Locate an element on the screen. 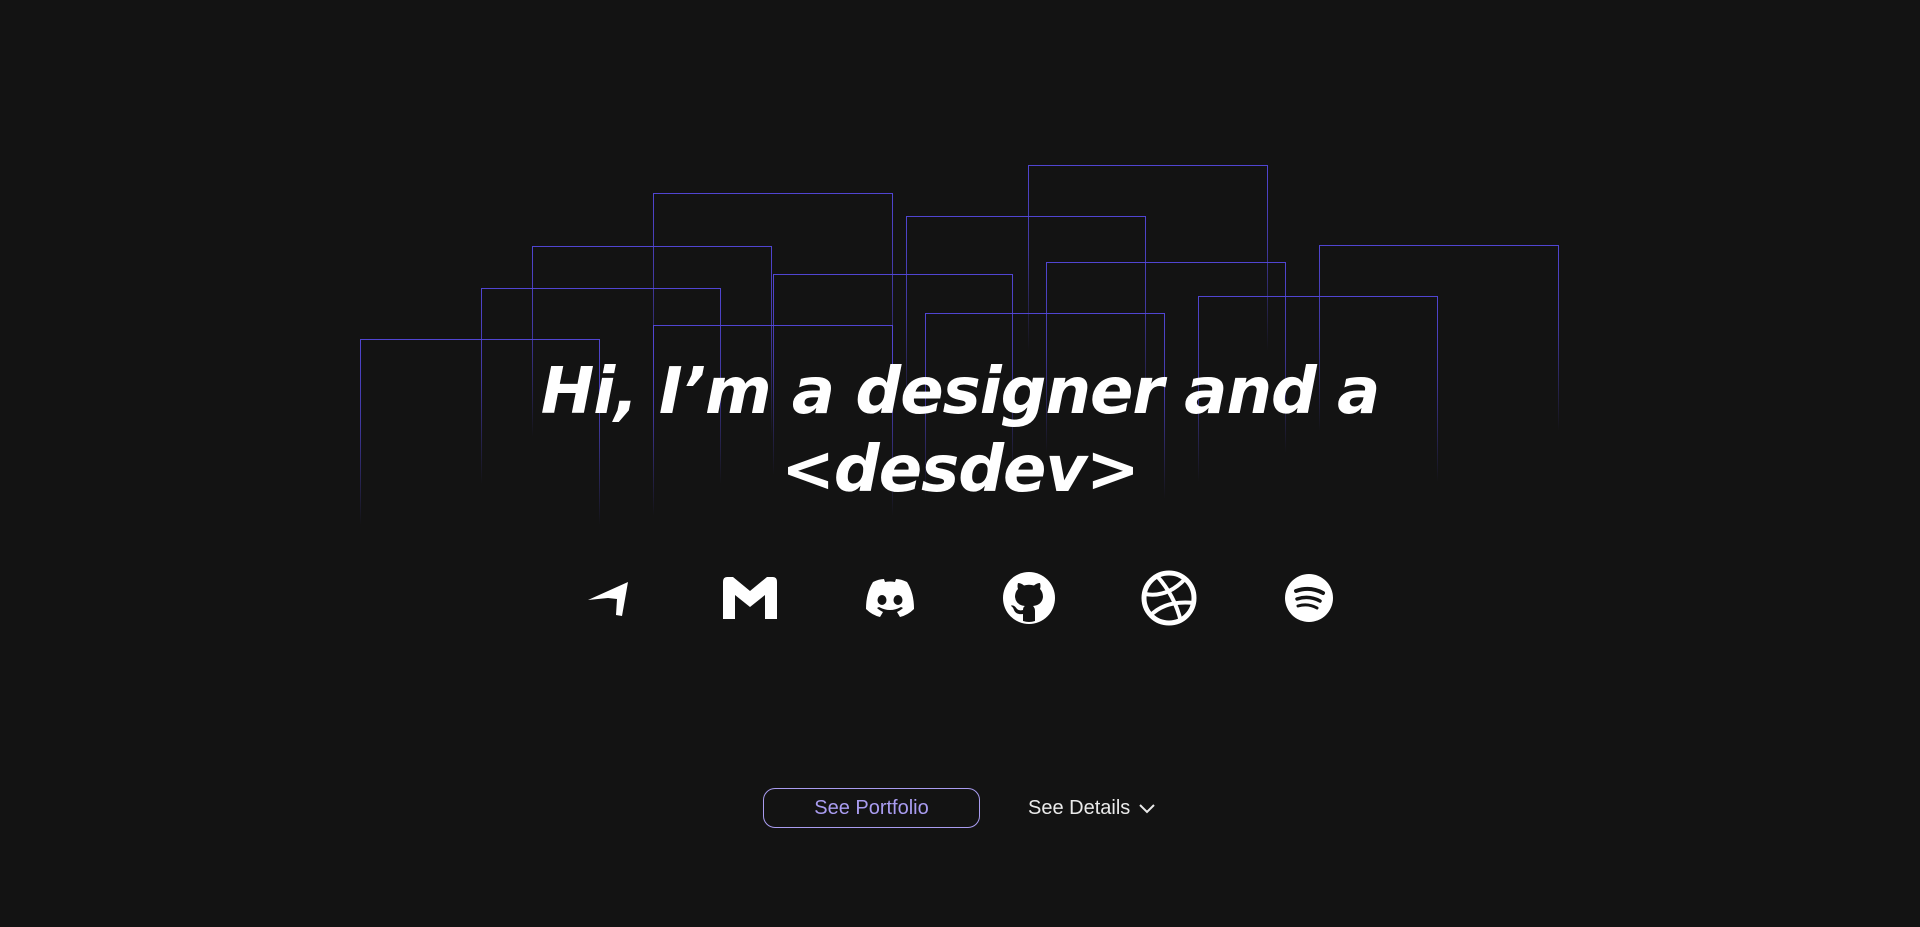  github-link is located at coordinates (1029, 598).